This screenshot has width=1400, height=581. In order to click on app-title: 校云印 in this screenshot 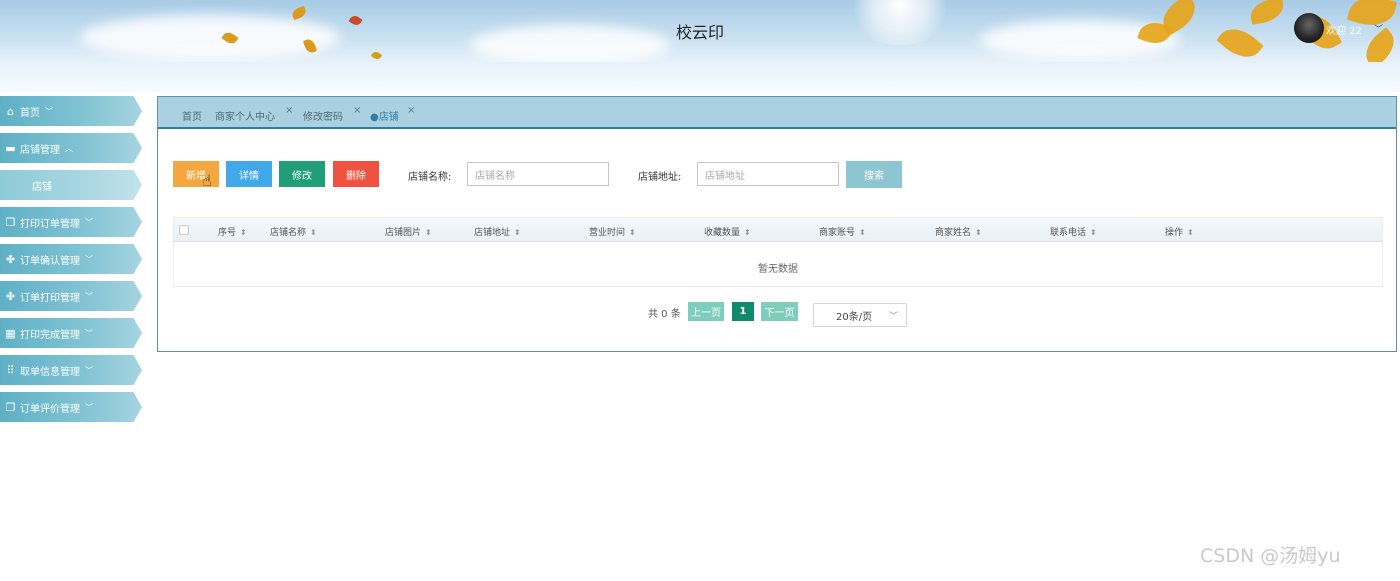, I will do `click(699, 32)`.